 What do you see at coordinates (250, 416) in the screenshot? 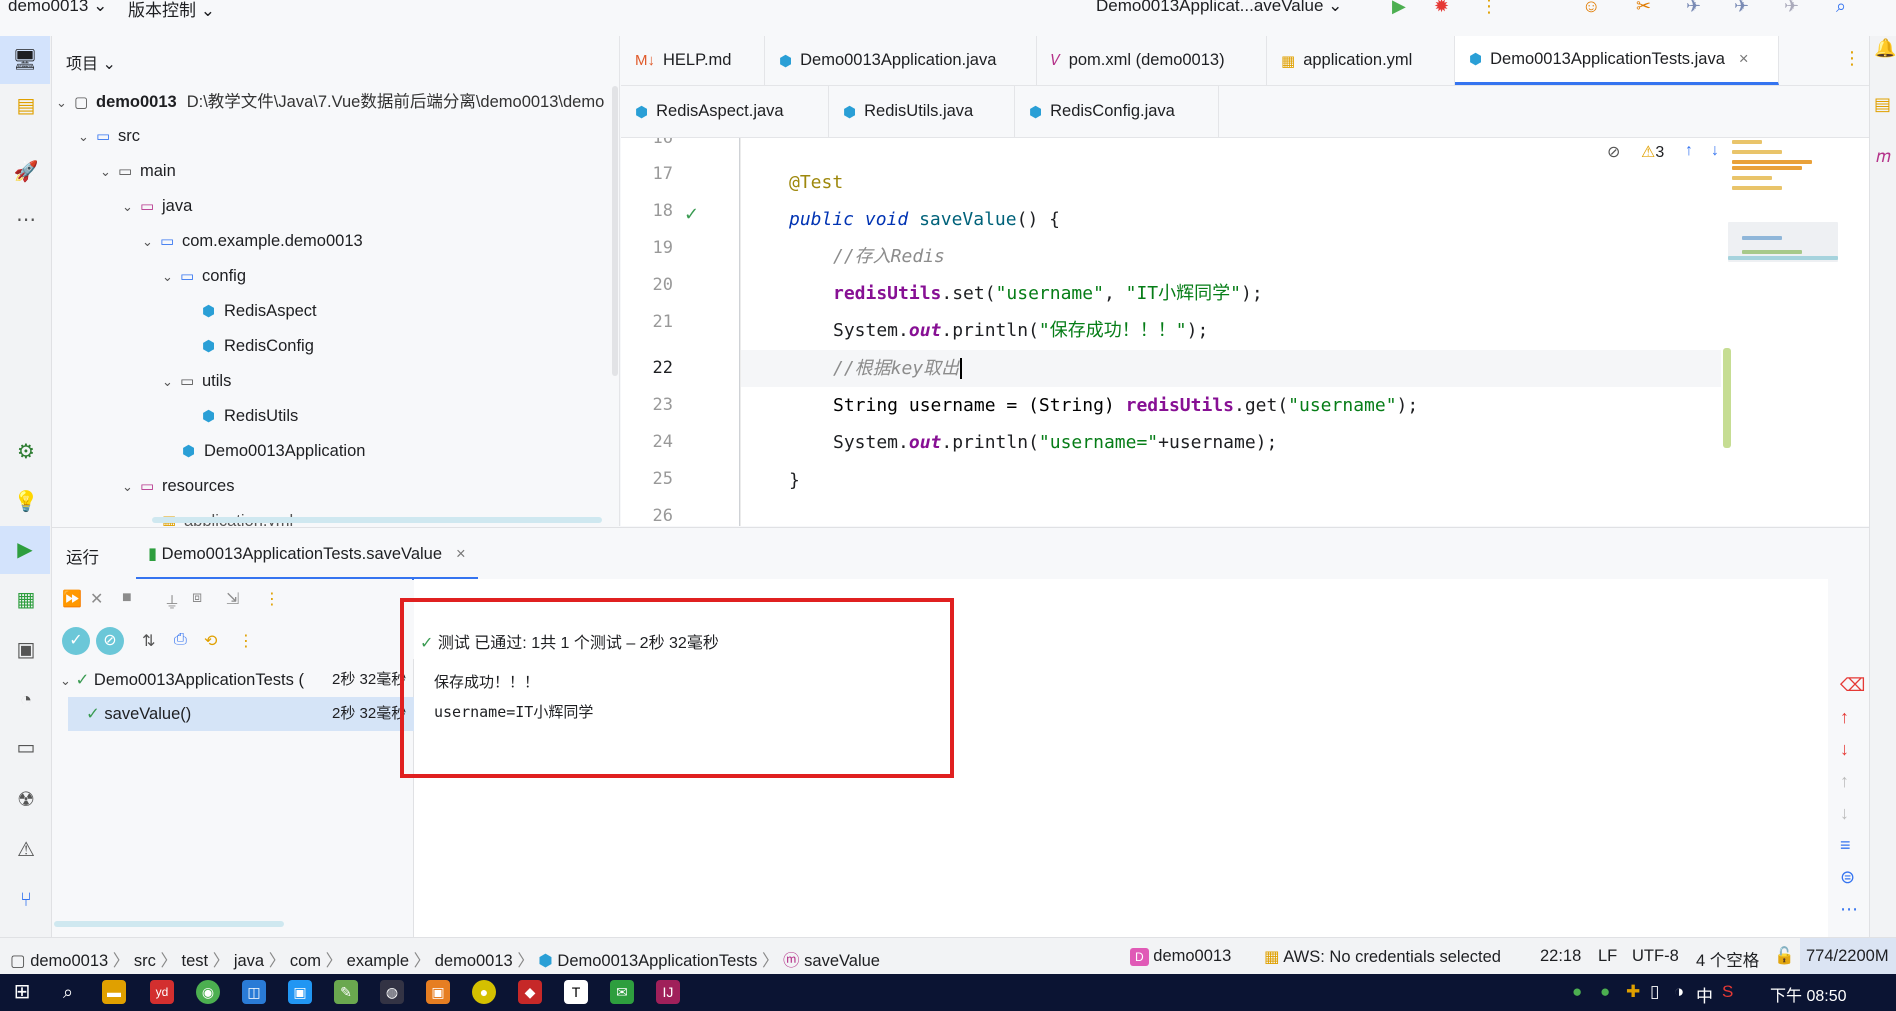
I see `tree-node-redisutils: ⬢ RedisUtils` at bounding box center [250, 416].